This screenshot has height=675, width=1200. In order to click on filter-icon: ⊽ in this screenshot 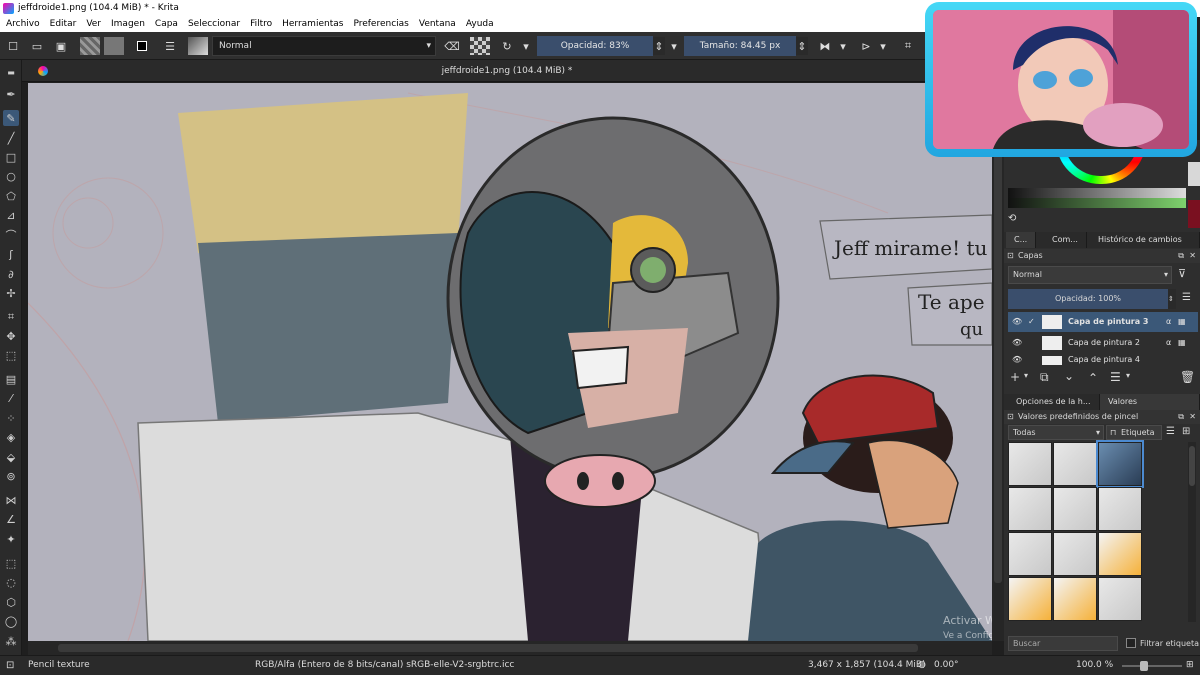, I will do `click(1186, 275)`.